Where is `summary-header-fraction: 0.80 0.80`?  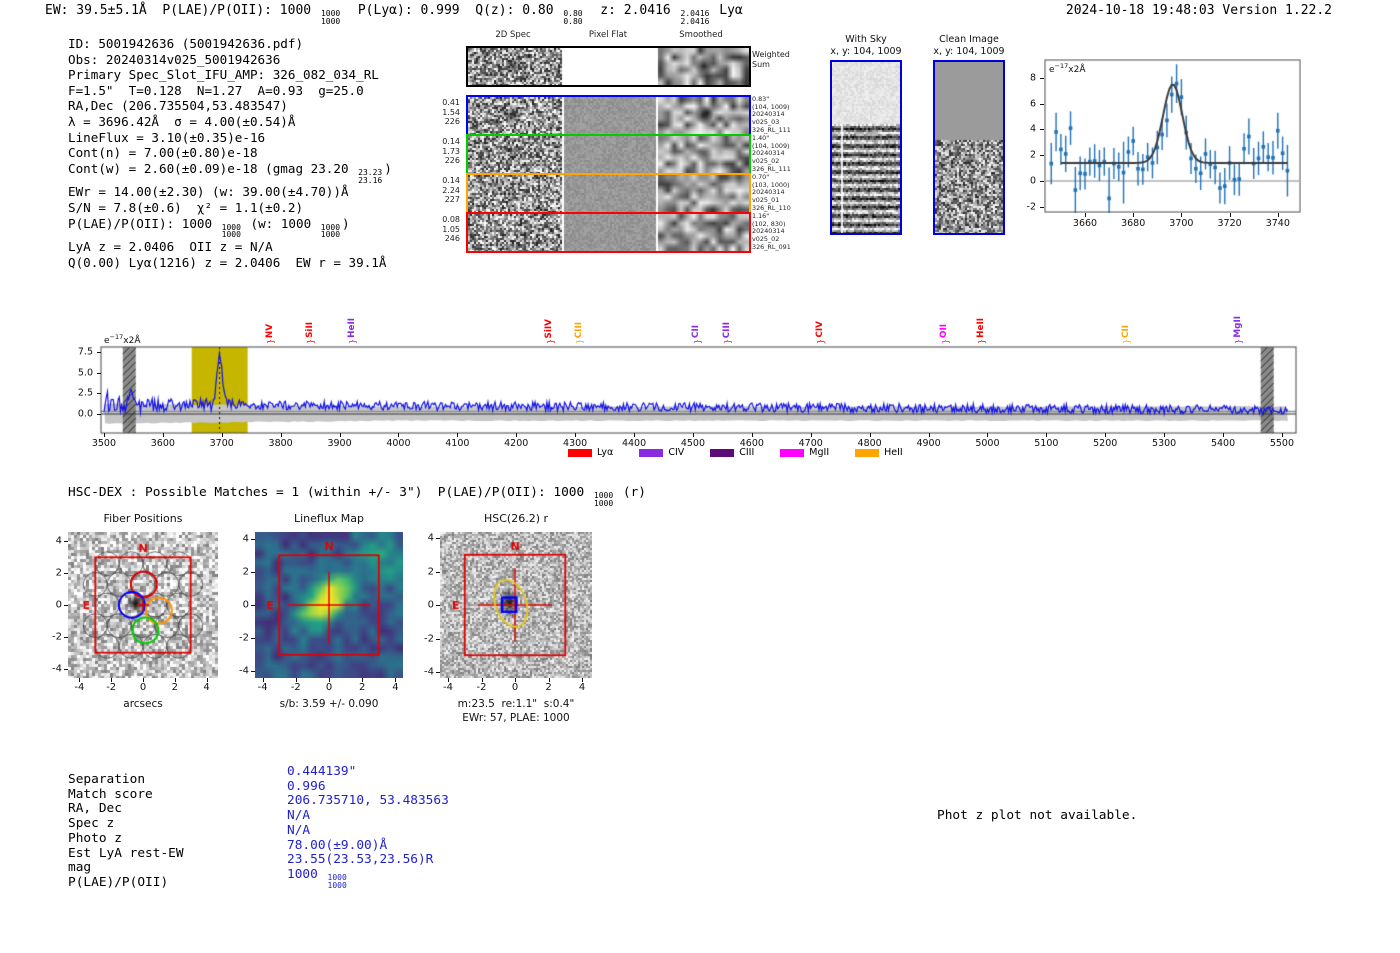 summary-header-fraction: 0.80 0.80 is located at coordinates (572, 18).